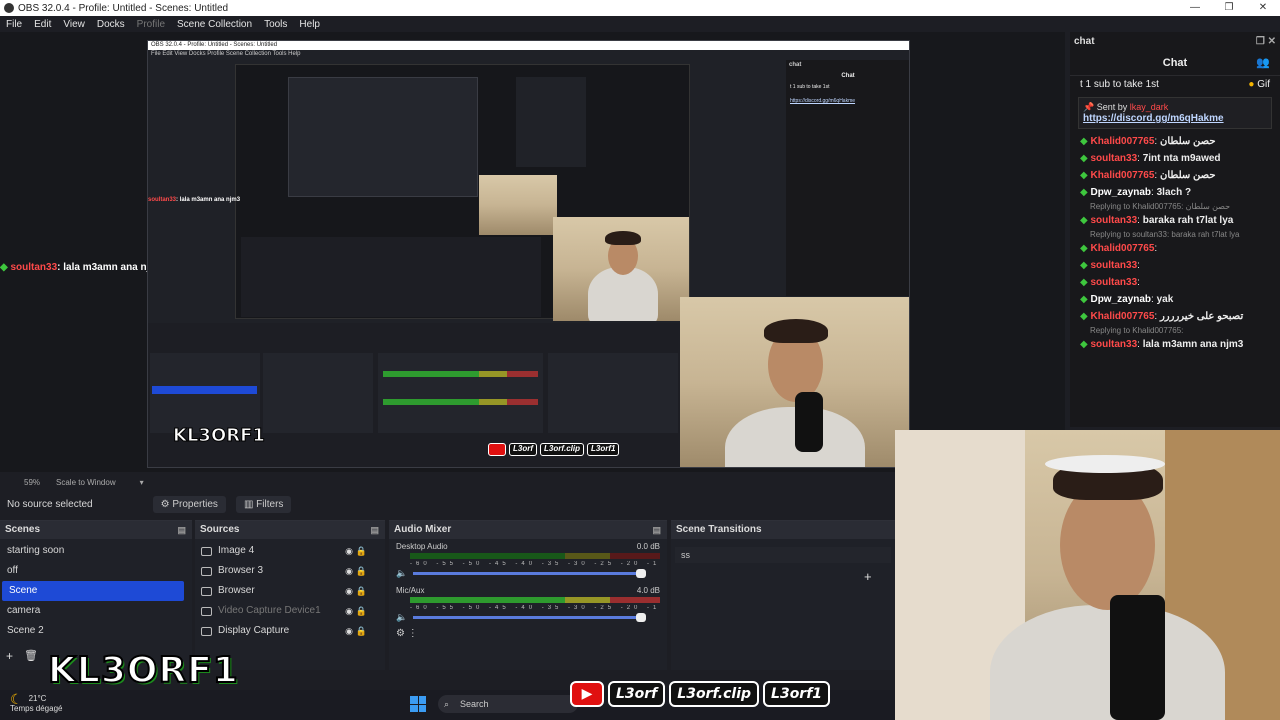  Describe the element at coordinates (309, 24) in the screenshot. I see `menu-help: Help` at that location.